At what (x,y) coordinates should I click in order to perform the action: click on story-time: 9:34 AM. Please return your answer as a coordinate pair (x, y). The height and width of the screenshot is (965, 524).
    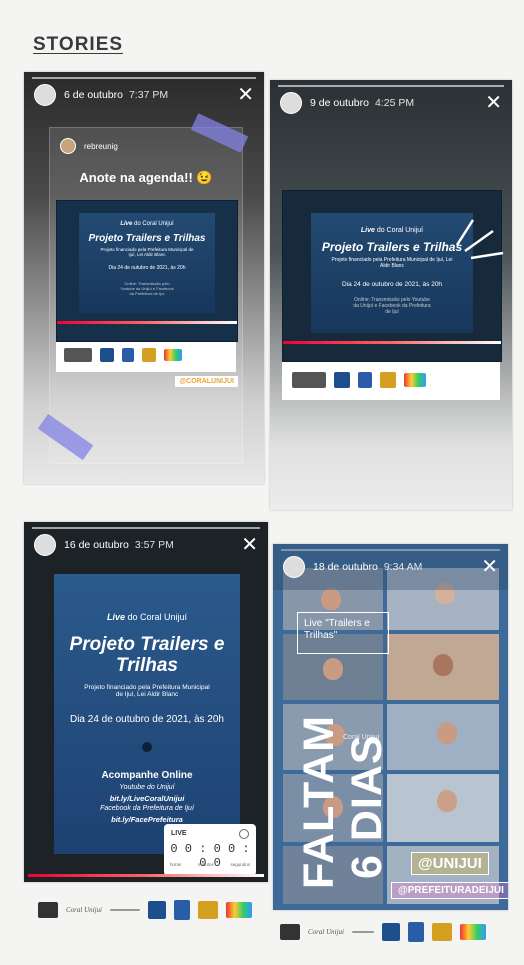
    Looking at the image, I should click on (403, 567).